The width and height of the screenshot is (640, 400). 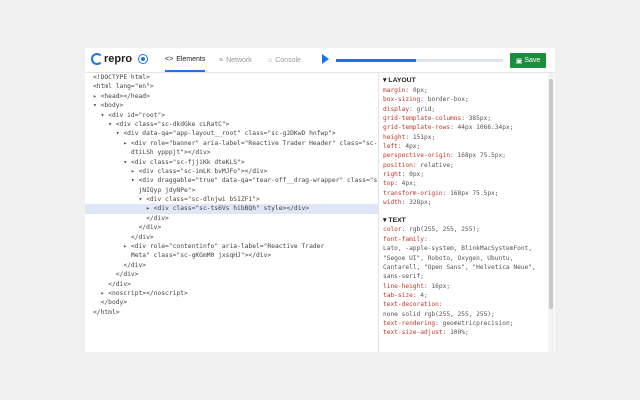 I want to click on dom-node-line: dtiLSh ypppjt"></div>, so click(x=231, y=152).